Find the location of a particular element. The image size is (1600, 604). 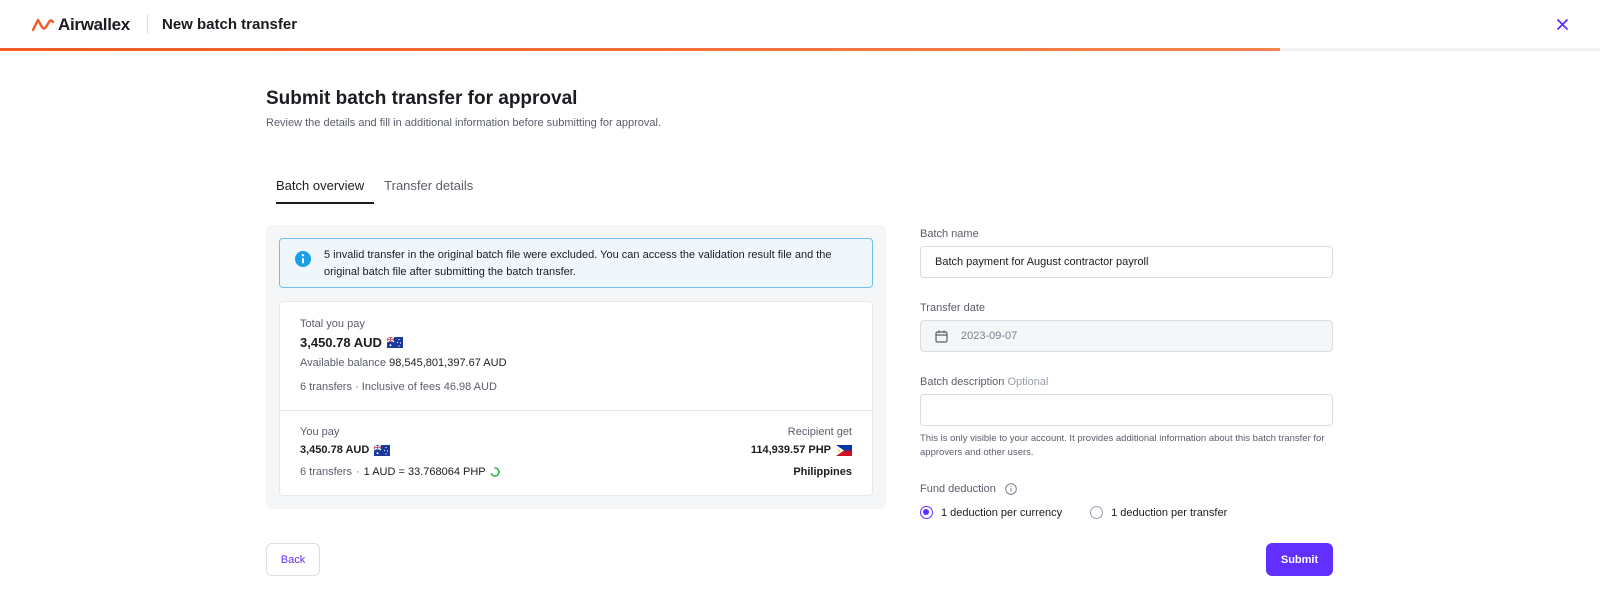

progress-bar is located at coordinates (640, 49).